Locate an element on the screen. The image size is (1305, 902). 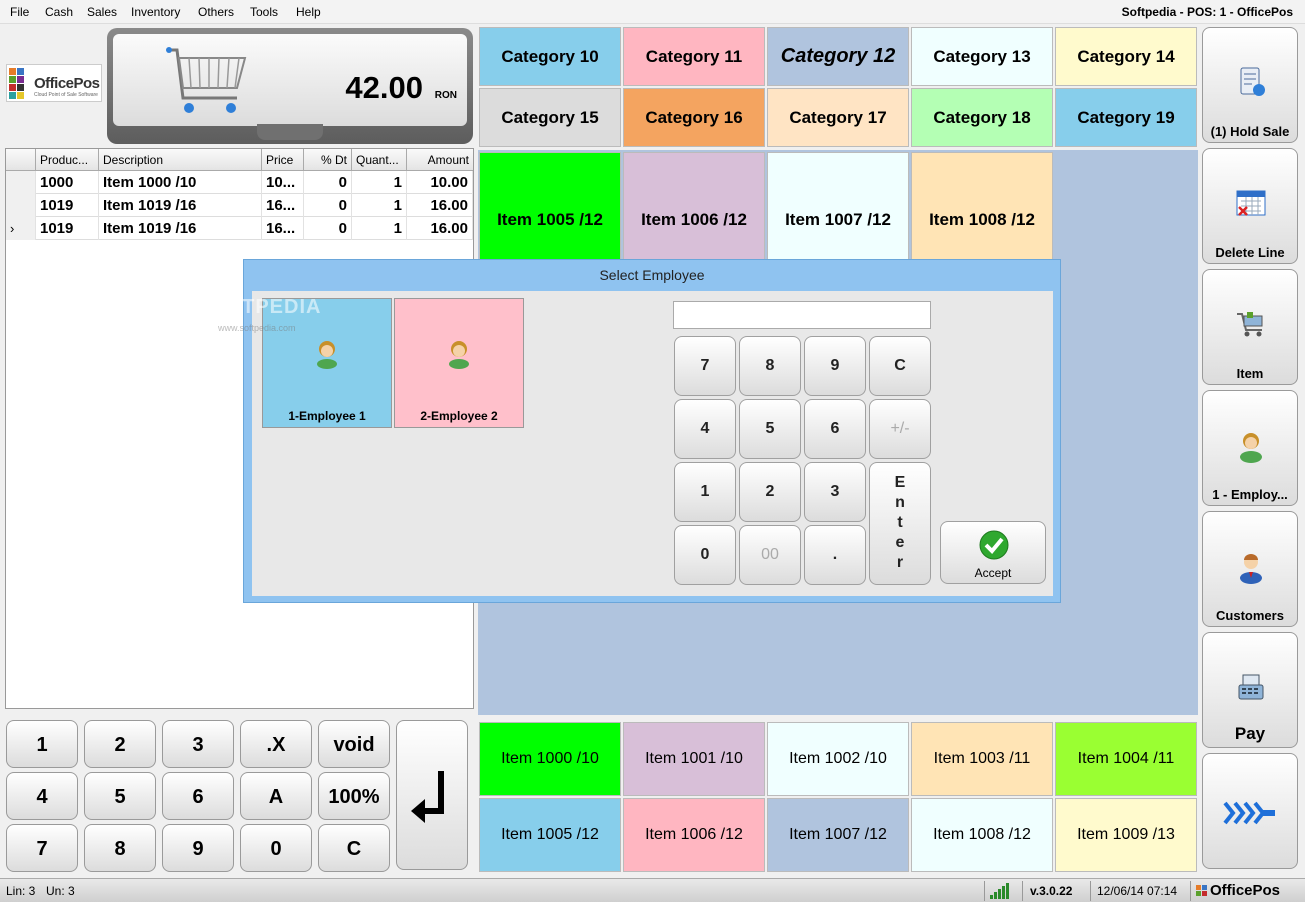
category-tile: Category 14 is located at coordinates (1126, 56).